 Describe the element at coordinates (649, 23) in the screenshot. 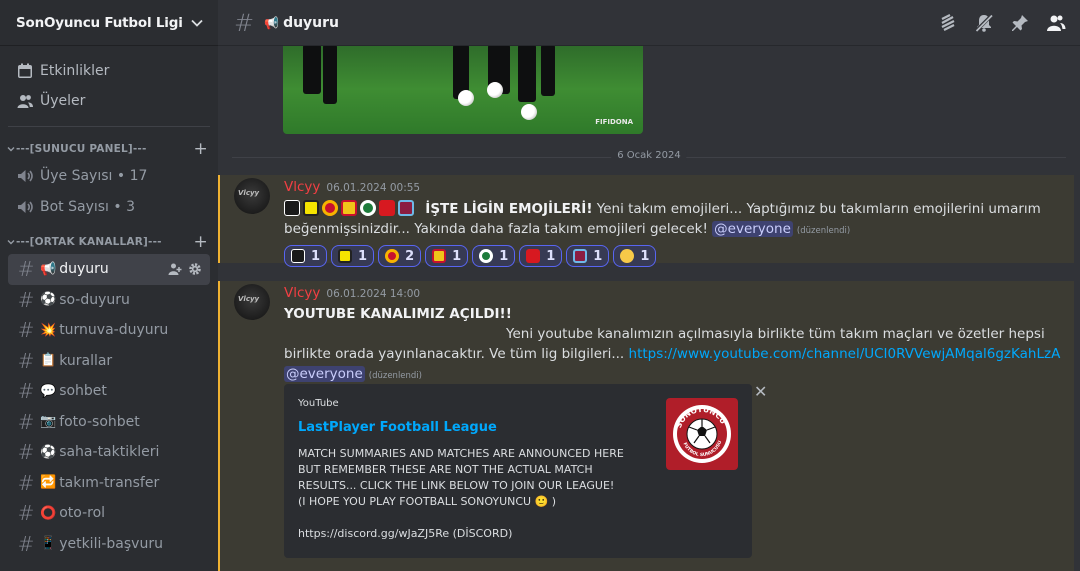

I see `channel-header: # 📢 duyuru` at that location.